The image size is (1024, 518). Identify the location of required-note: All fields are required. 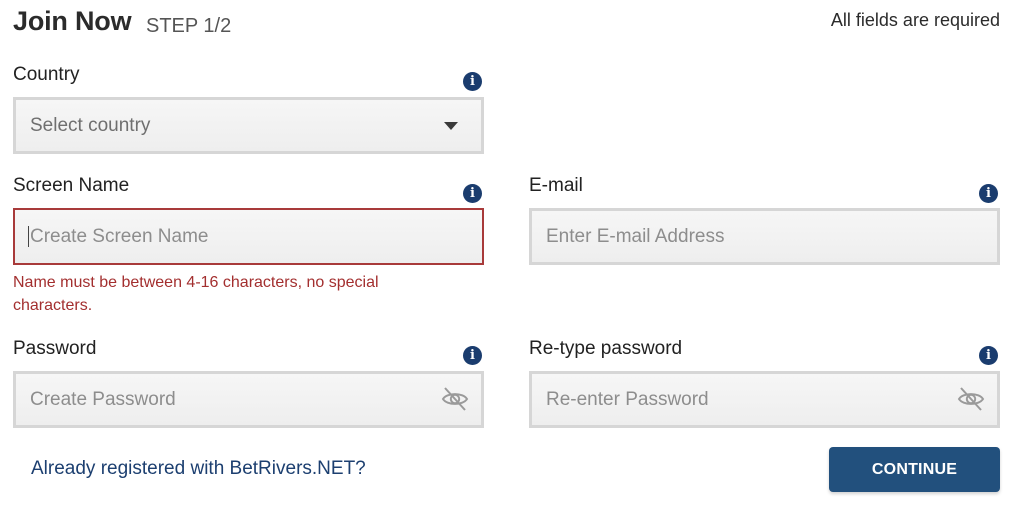
(915, 20).